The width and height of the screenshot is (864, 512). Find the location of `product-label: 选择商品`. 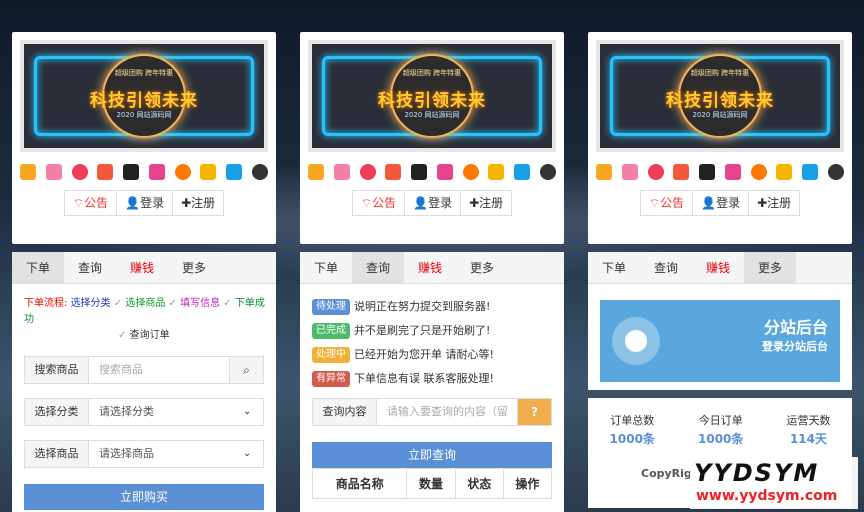

product-label: 选择商品 is located at coordinates (57, 454).